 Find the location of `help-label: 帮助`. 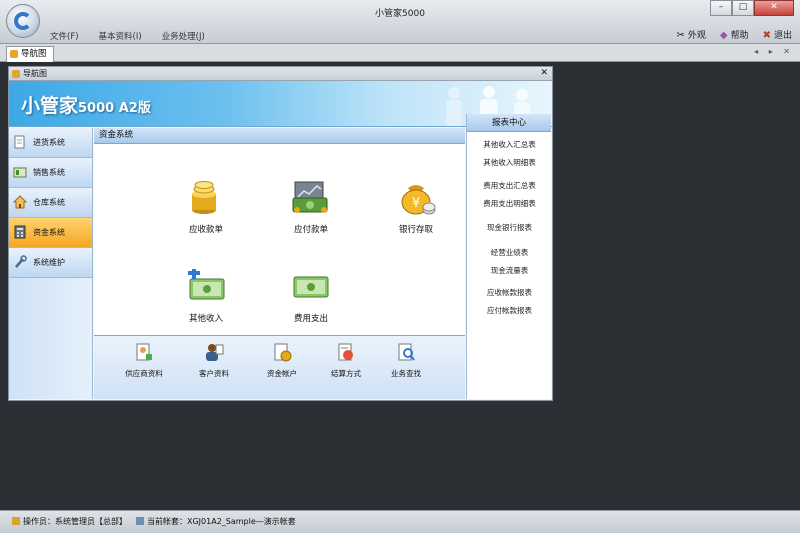

help-label: 帮助 is located at coordinates (739, 36).